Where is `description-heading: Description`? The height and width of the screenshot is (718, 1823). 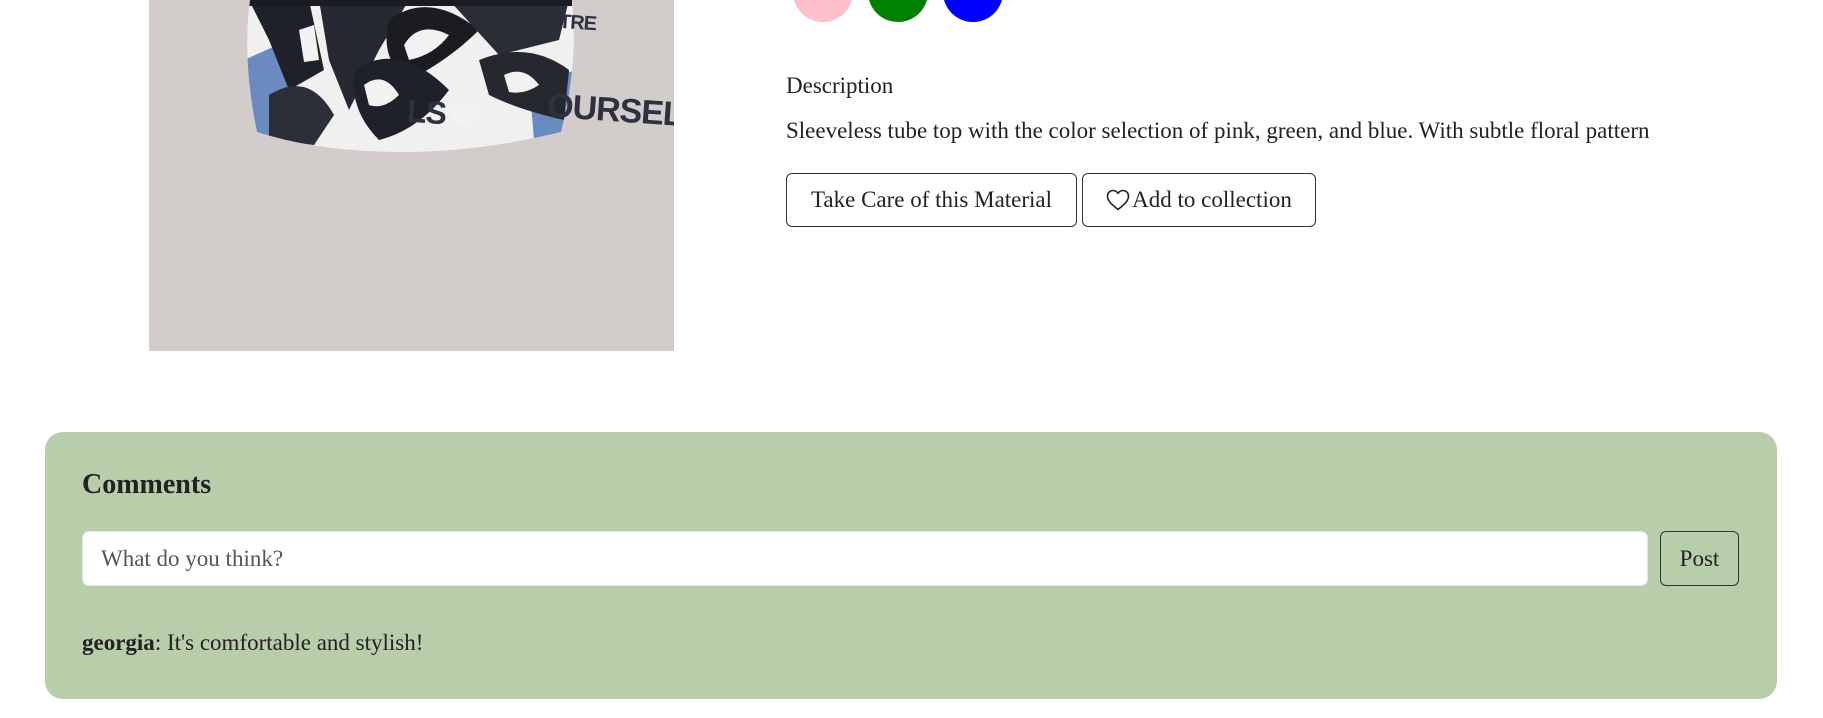
description-heading: Description is located at coordinates (840, 85).